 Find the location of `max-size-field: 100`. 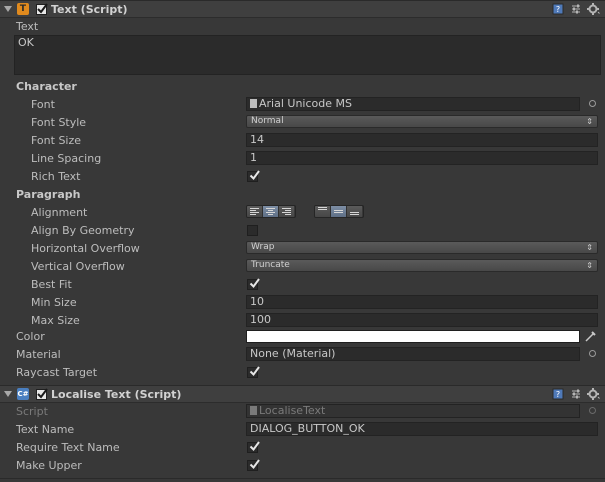

max-size-field: 100 is located at coordinates (422, 320).